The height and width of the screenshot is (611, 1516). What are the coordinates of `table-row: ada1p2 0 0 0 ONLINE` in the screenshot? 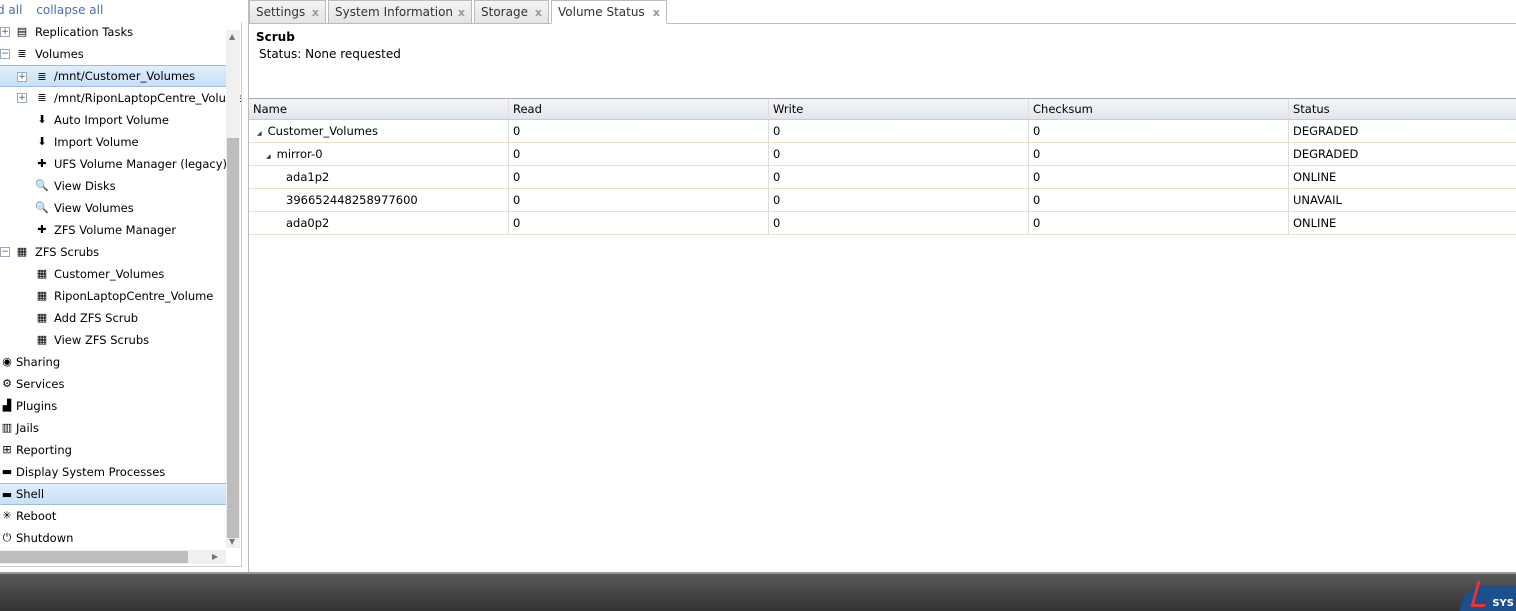 It's located at (882, 177).